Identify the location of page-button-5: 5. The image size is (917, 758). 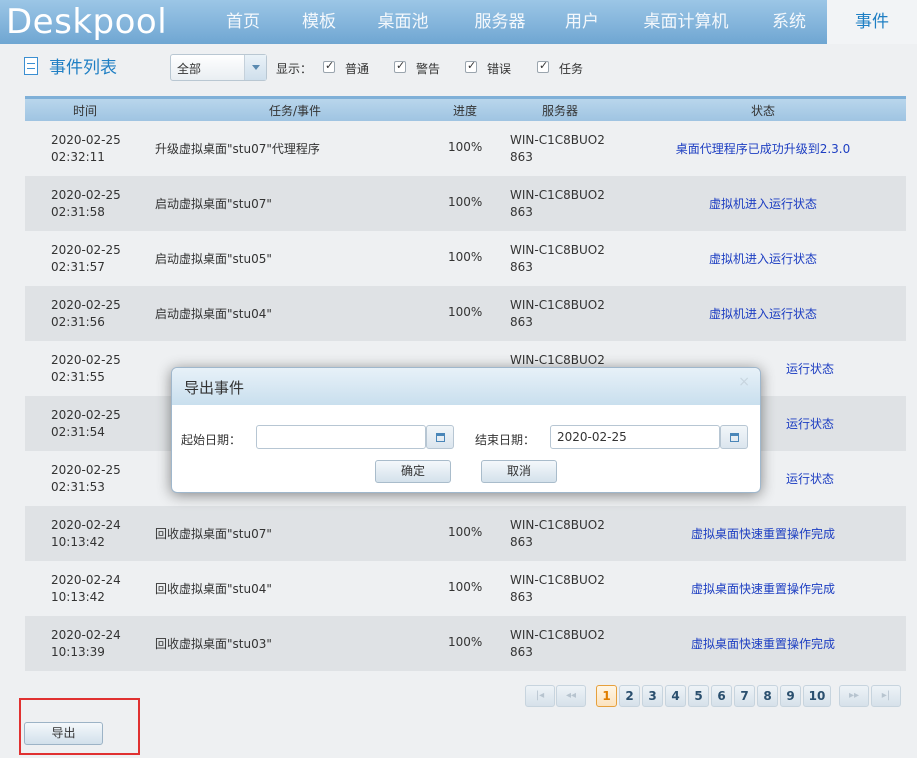
(698, 696).